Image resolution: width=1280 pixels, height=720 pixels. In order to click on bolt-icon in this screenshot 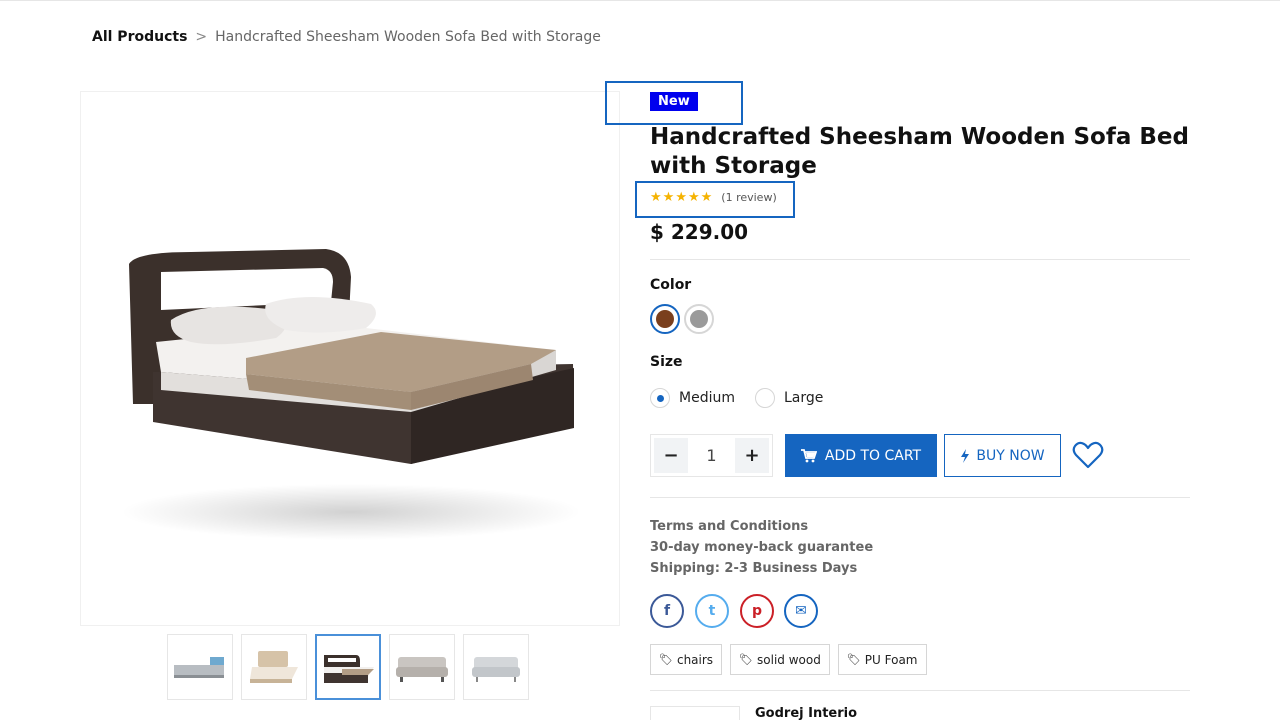, I will do `click(965, 455)`.